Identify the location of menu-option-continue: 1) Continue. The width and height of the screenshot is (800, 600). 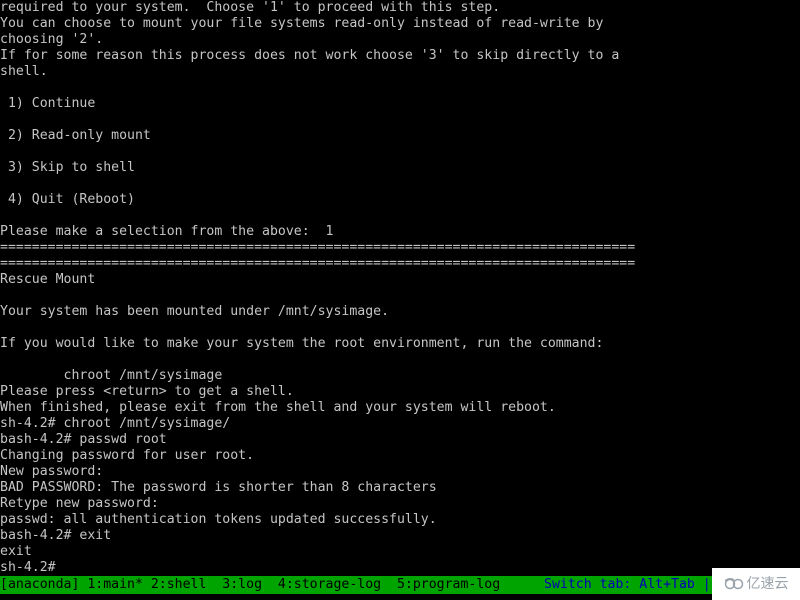
(400, 104).